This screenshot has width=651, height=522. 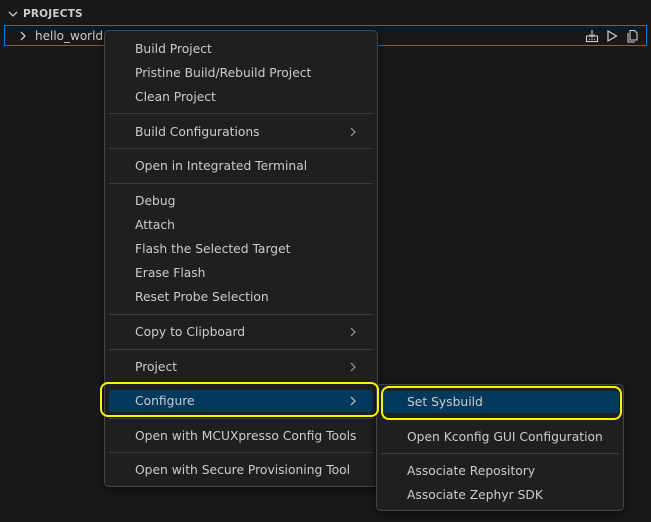 I want to click on project-name: hello_world, so click(x=69, y=35).